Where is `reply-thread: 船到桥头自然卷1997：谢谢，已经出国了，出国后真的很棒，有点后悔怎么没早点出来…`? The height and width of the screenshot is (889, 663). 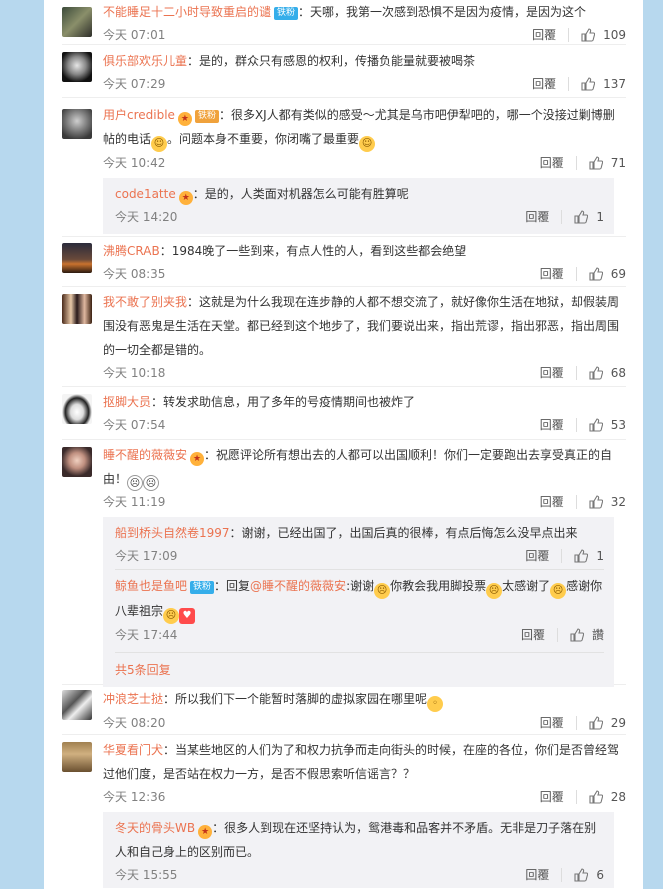 reply-thread: 船到桥头自然卷1997：谢谢，已经出国了，出国后真的很棒，有点后悔怎么没早点出来… is located at coordinates (358, 602).